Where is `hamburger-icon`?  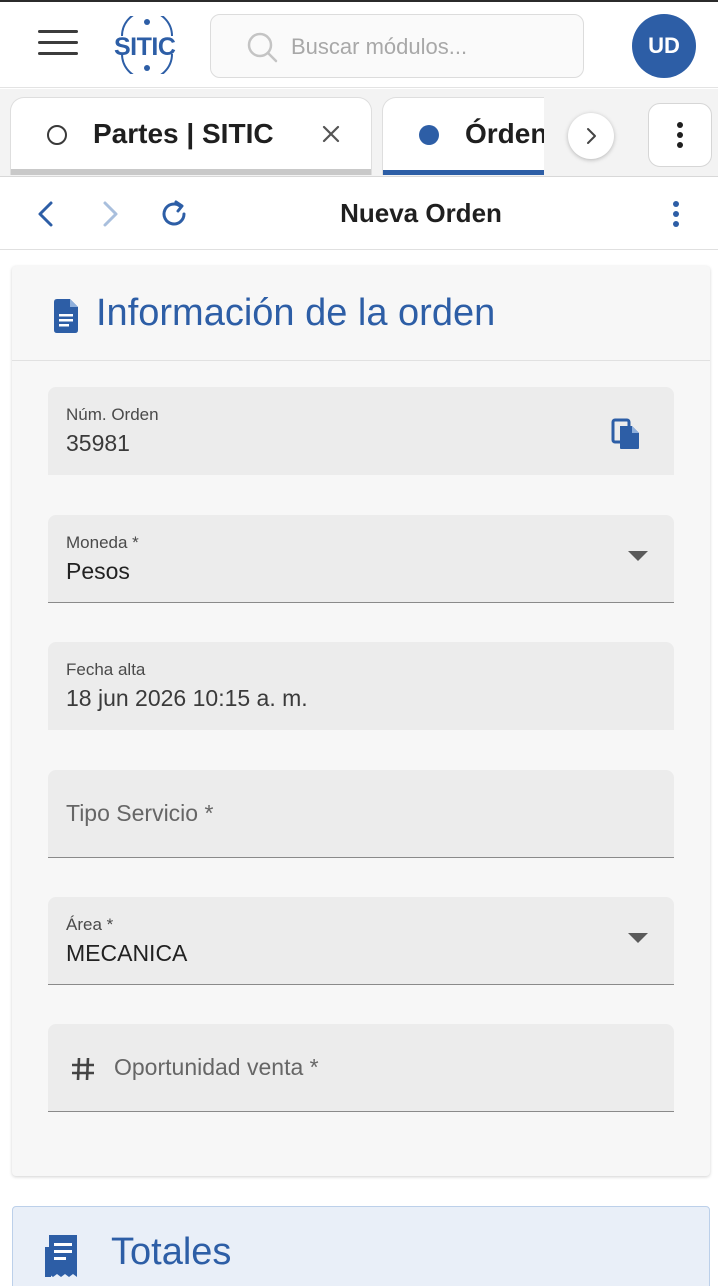 hamburger-icon is located at coordinates (58, 46).